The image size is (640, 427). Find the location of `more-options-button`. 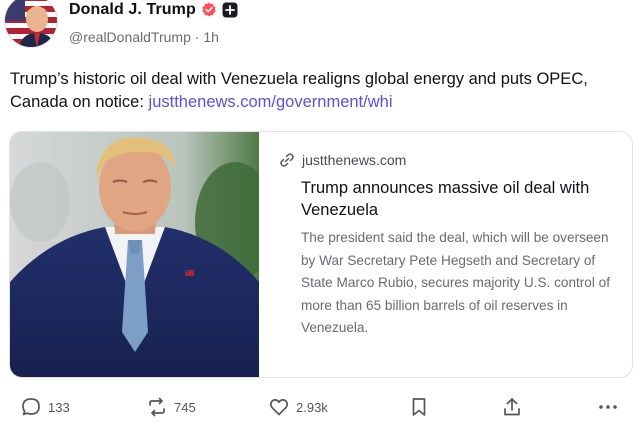

more-options-button is located at coordinates (608, 407).